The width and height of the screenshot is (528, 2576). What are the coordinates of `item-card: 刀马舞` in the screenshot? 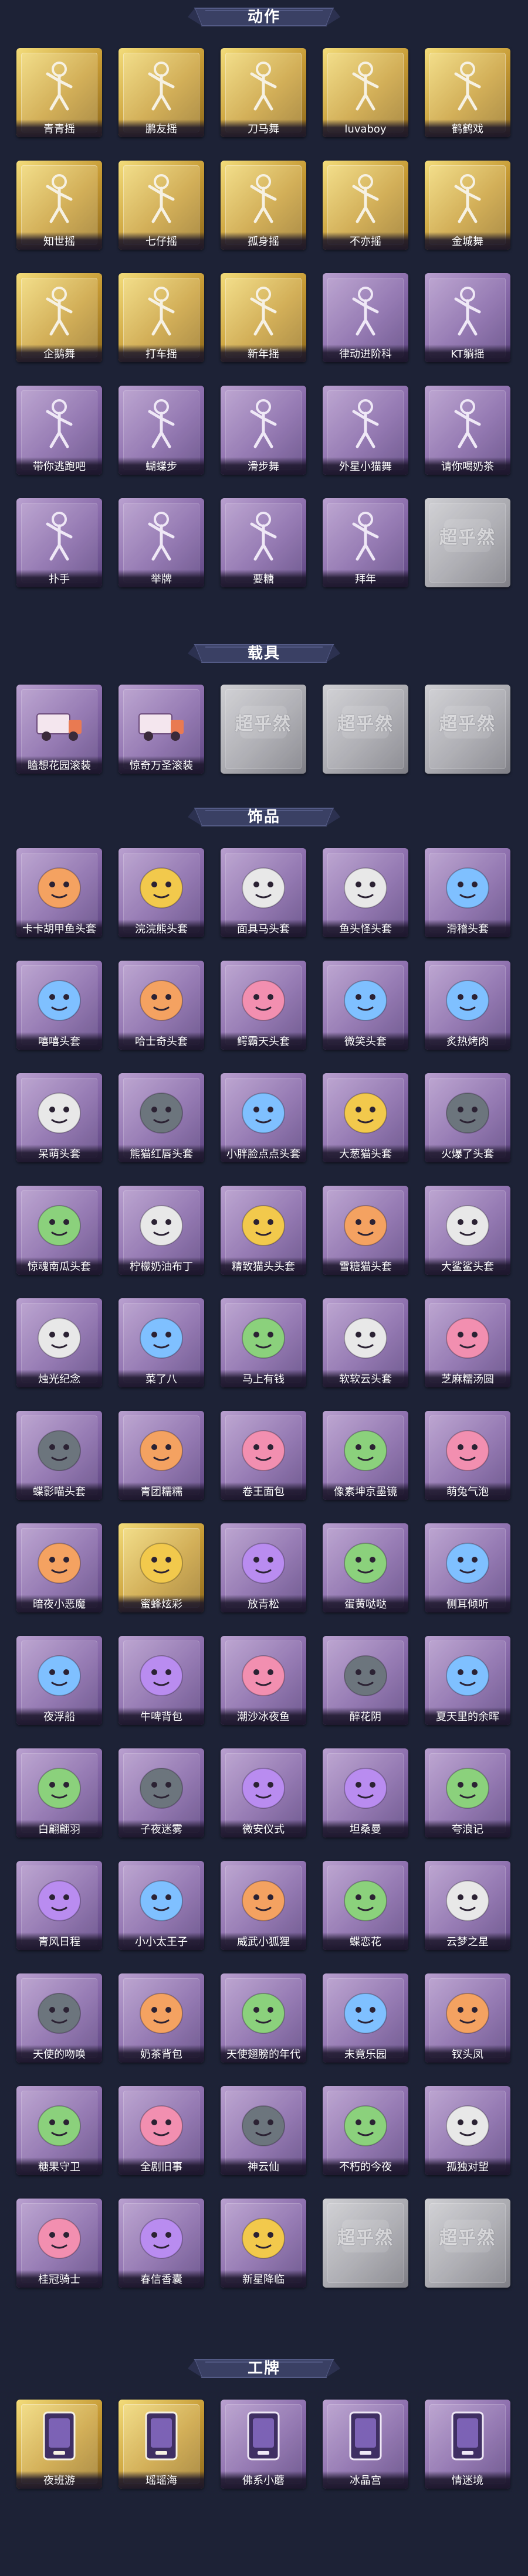 It's located at (263, 92).